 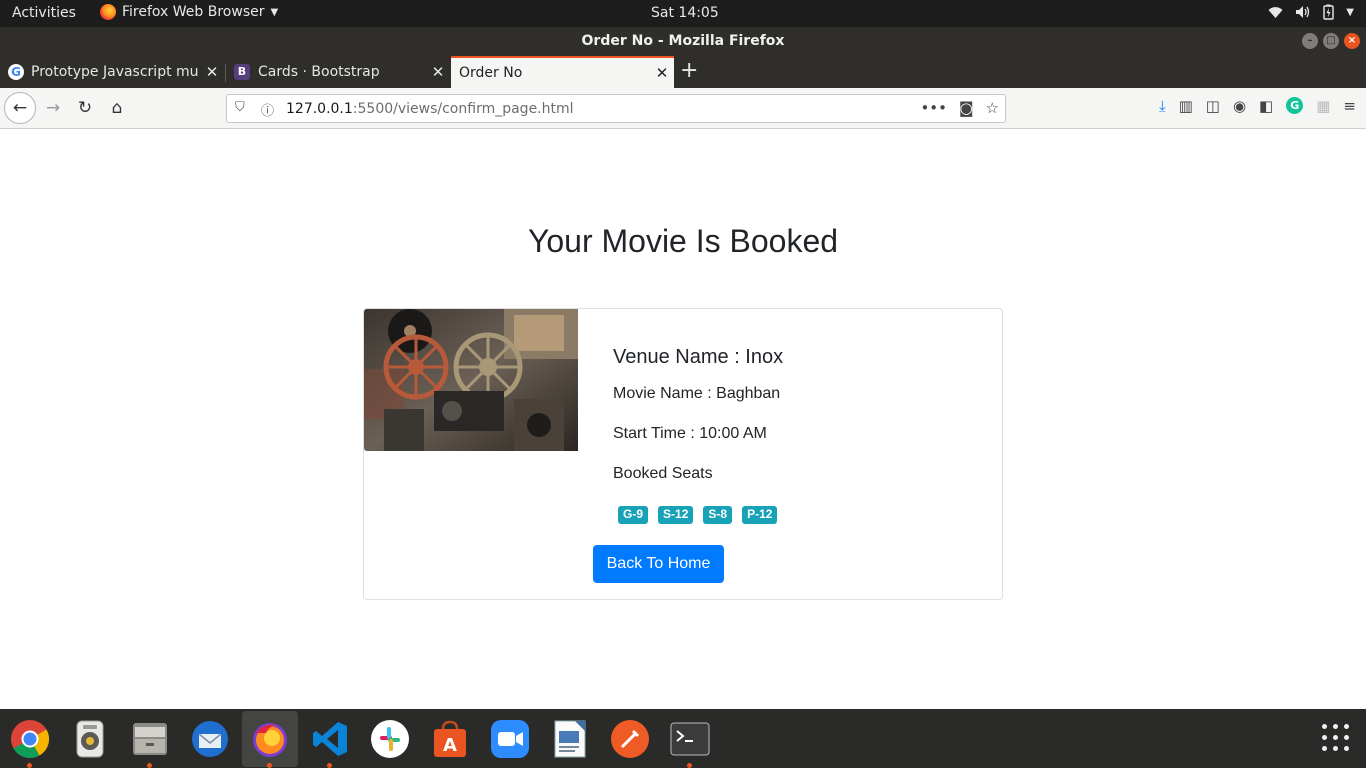 I want to click on thunderbird-icon, so click(x=210, y=739).